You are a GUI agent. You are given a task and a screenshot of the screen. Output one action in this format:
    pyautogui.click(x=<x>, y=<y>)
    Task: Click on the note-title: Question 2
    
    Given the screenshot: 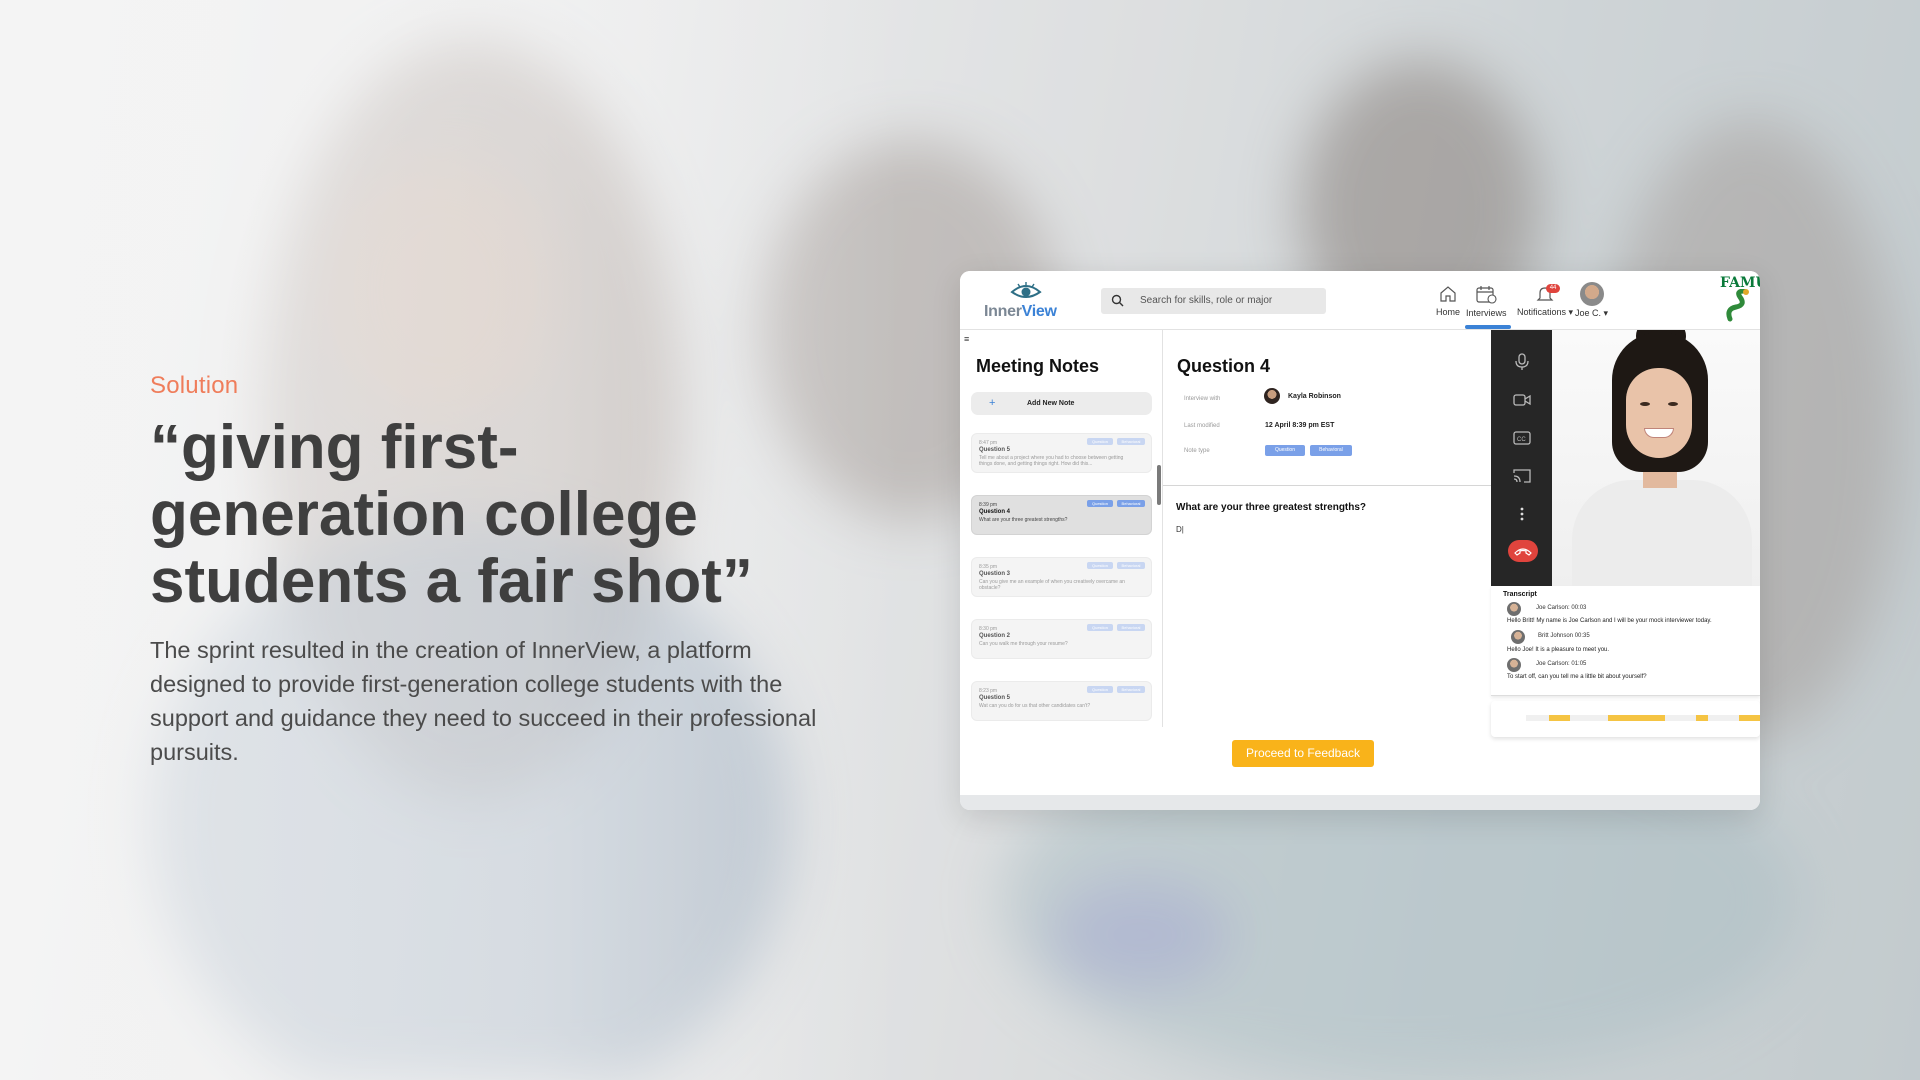 What is the action you would take?
    pyautogui.click(x=995, y=636)
    